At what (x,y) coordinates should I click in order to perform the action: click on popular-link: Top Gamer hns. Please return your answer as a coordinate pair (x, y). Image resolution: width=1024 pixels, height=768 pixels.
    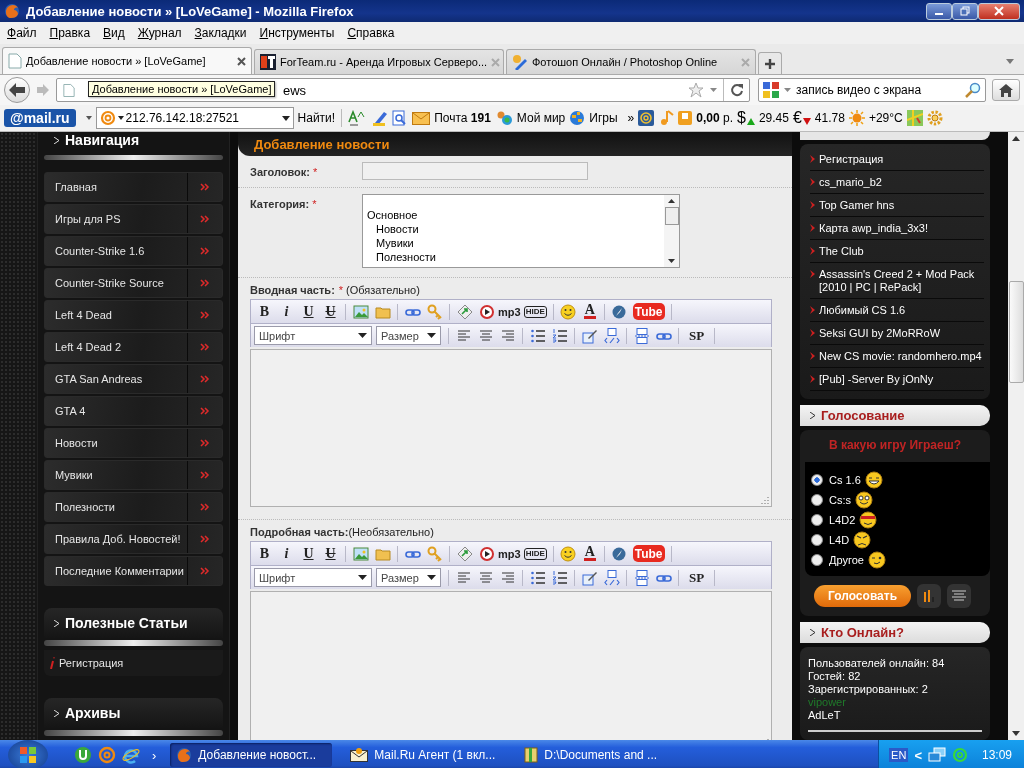
    Looking at the image, I should click on (897, 205).